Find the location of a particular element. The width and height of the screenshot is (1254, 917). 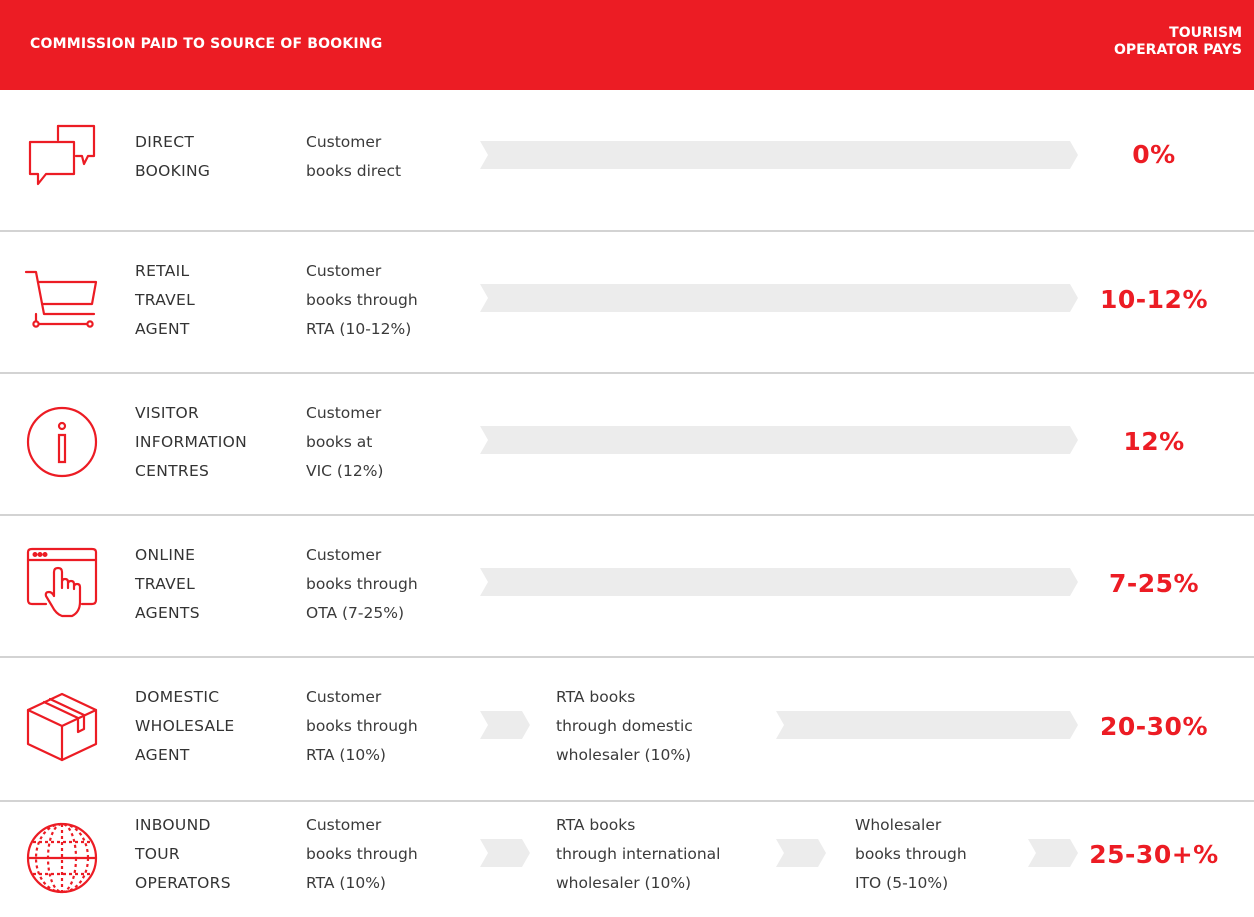

booking-step: Customer books through OTA (7-25%) is located at coordinates (362, 584).